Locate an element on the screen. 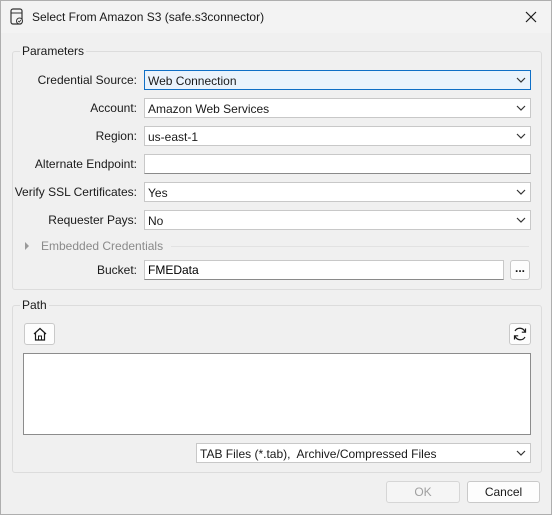 This screenshot has height=515, width=552. requester-pays-select: No is located at coordinates (337, 220).